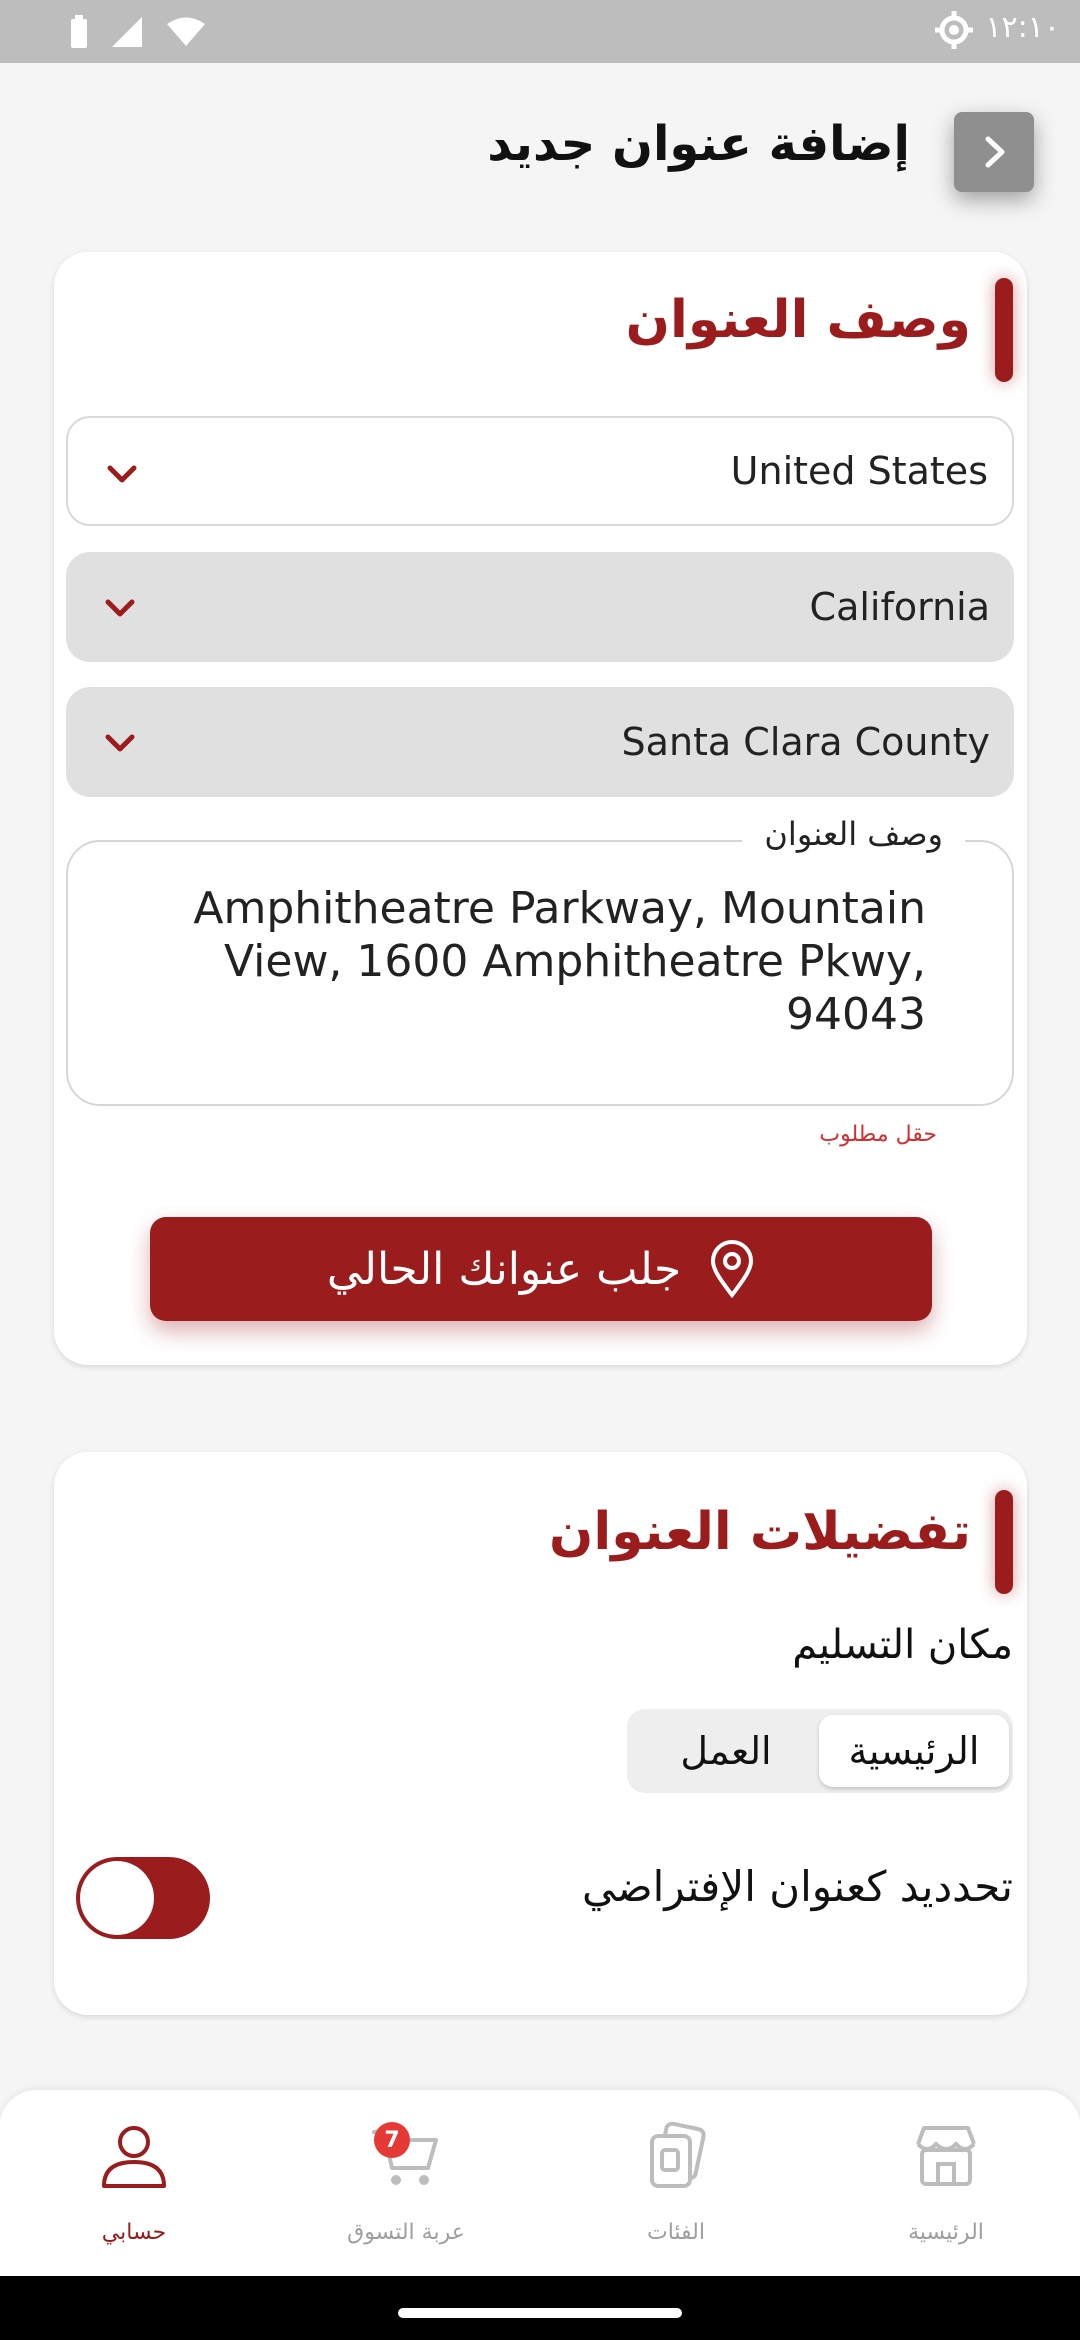 The image size is (1080, 2340). I want to click on country-select: United States, so click(540, 471).